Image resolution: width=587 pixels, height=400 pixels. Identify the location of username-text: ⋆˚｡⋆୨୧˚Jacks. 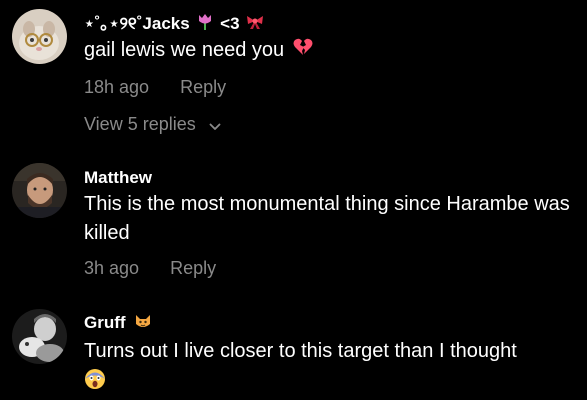
(137, 23).